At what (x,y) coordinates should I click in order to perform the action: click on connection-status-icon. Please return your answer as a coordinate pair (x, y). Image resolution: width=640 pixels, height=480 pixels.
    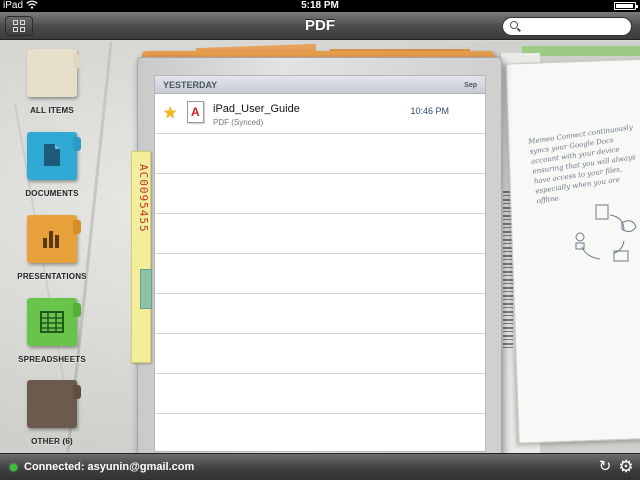
    Looking at the image, I should click on (13, 467).